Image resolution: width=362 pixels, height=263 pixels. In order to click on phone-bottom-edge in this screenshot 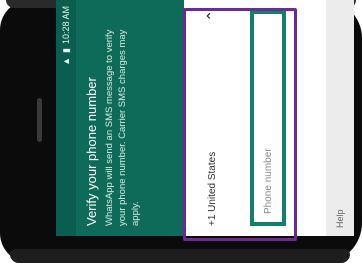, I will do `click(180, 256)`.